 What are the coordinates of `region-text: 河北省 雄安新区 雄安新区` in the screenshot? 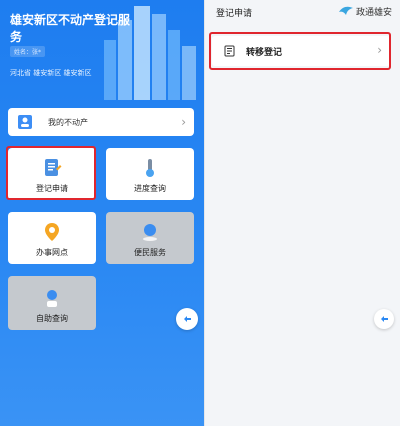 It's located at (51, 73).